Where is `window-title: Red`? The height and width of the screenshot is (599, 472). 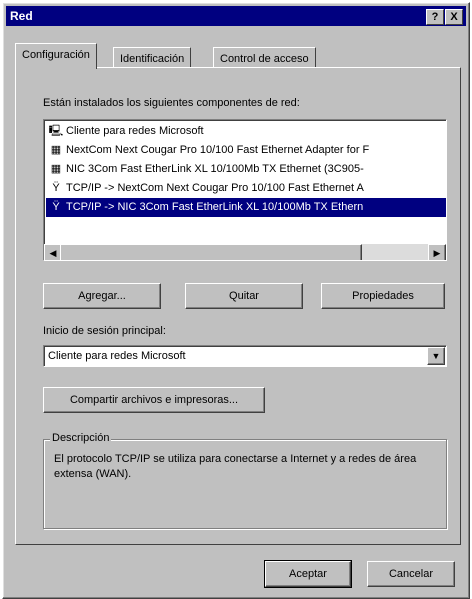
window-title: Red is located at coordinates (21, 16).